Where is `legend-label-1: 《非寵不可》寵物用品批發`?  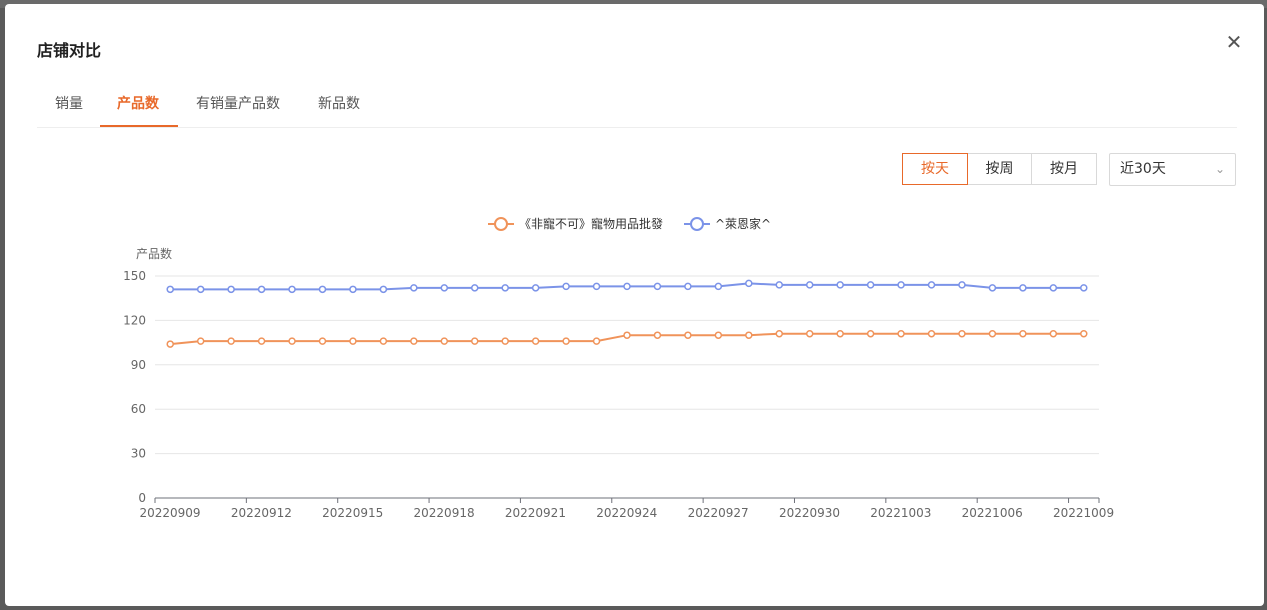 legend-label-1: 《非寵不可》寵物用品批發 is located at coordinates (591, 223).